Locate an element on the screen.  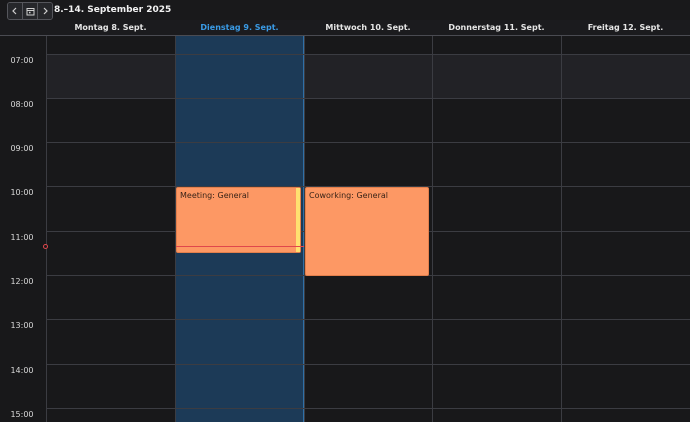
event-coworking-general: Coworking: General is located at coordinates (367, 231).